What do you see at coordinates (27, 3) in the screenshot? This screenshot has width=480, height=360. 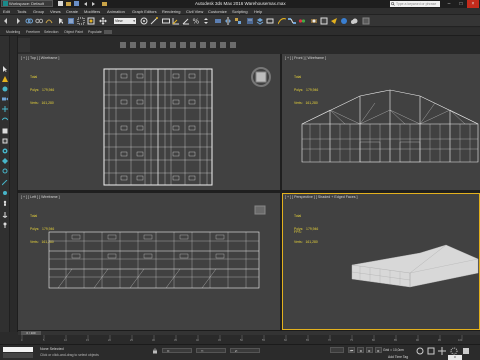 I see `workspace-dropdown: Workspace: Default` at bounding box center [27, 3].